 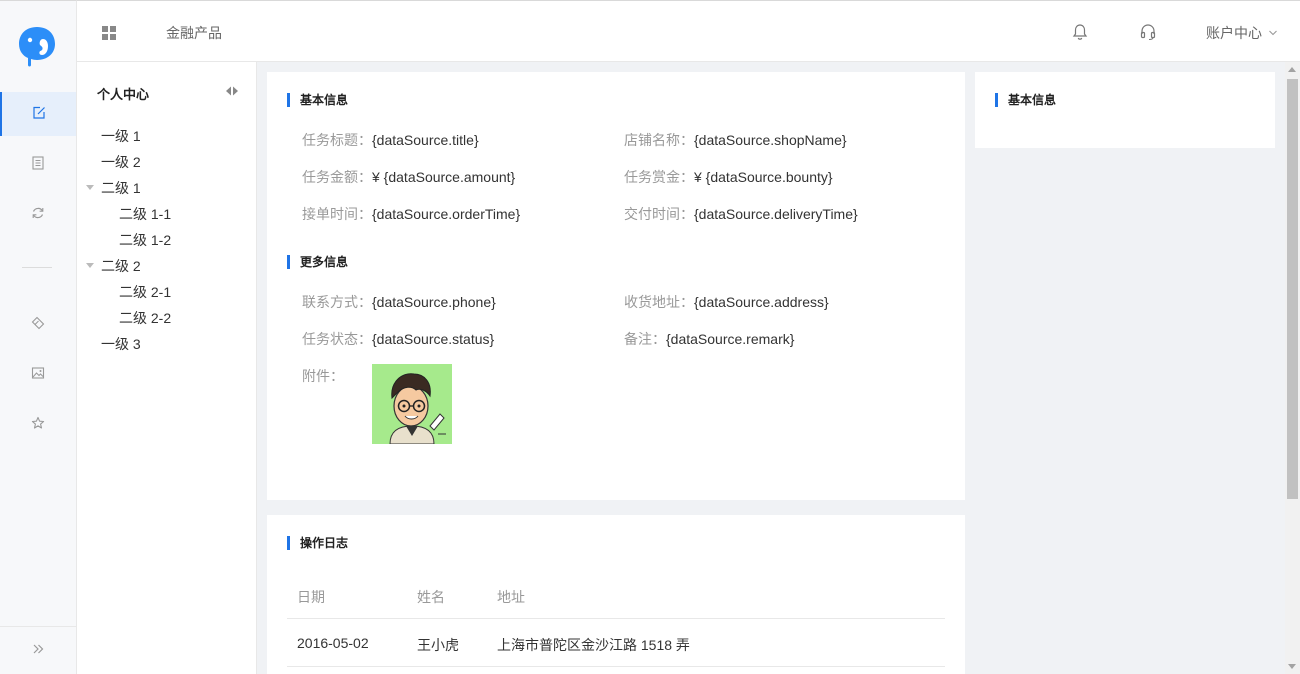 What do you see at coordinates (1234, 33) in the screenshot?
I see `account-center-label: 账户中心` at bounding box center [1234, 33].